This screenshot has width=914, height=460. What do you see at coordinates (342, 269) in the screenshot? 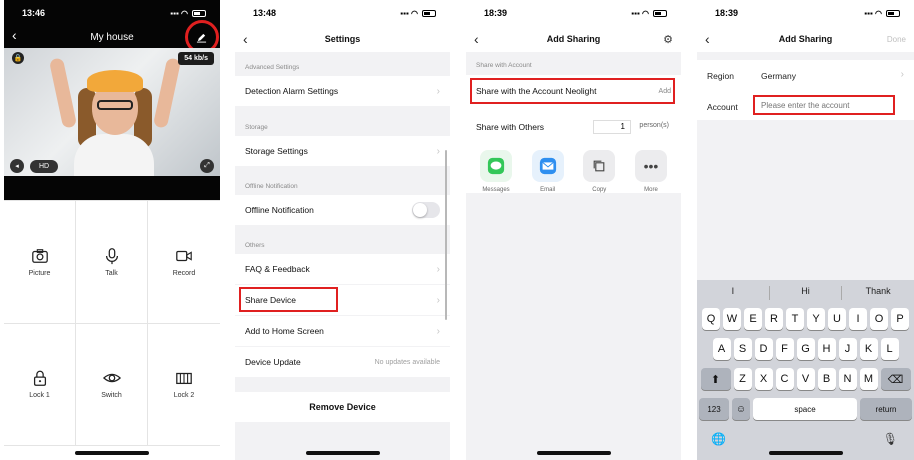
I see `faq-row: FAQ & Feedback ›` at bounding box center [342, 269].